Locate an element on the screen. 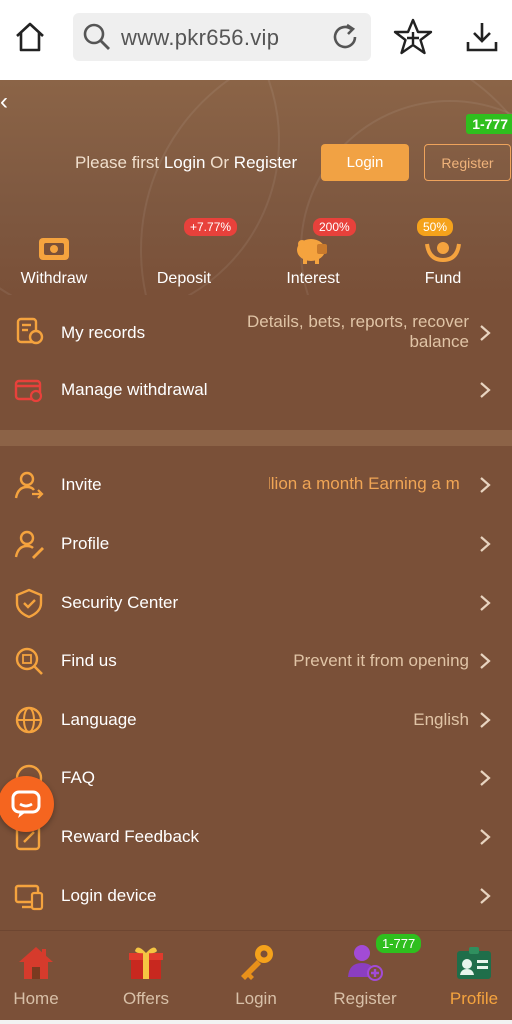  wallet-icon is located at coordinates (28, 391).